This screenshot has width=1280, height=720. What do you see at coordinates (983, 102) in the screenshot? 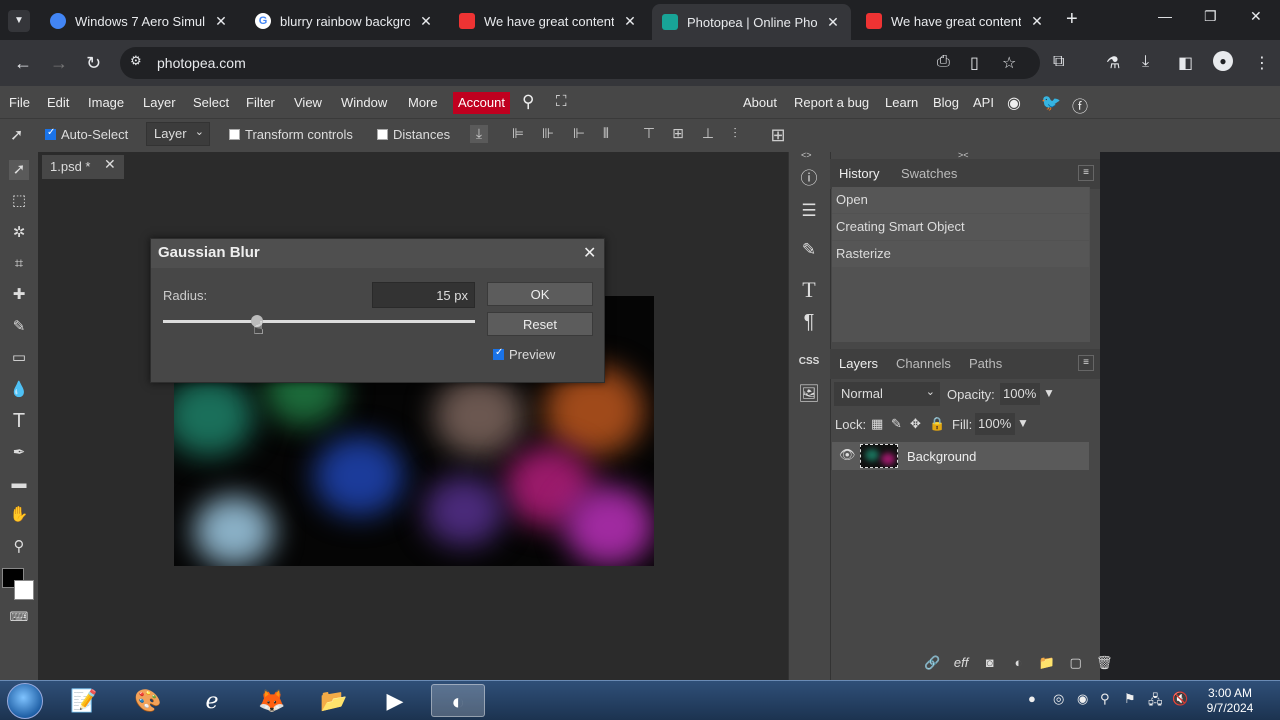
I see `link-api: API` at bounding box center [983, 102].